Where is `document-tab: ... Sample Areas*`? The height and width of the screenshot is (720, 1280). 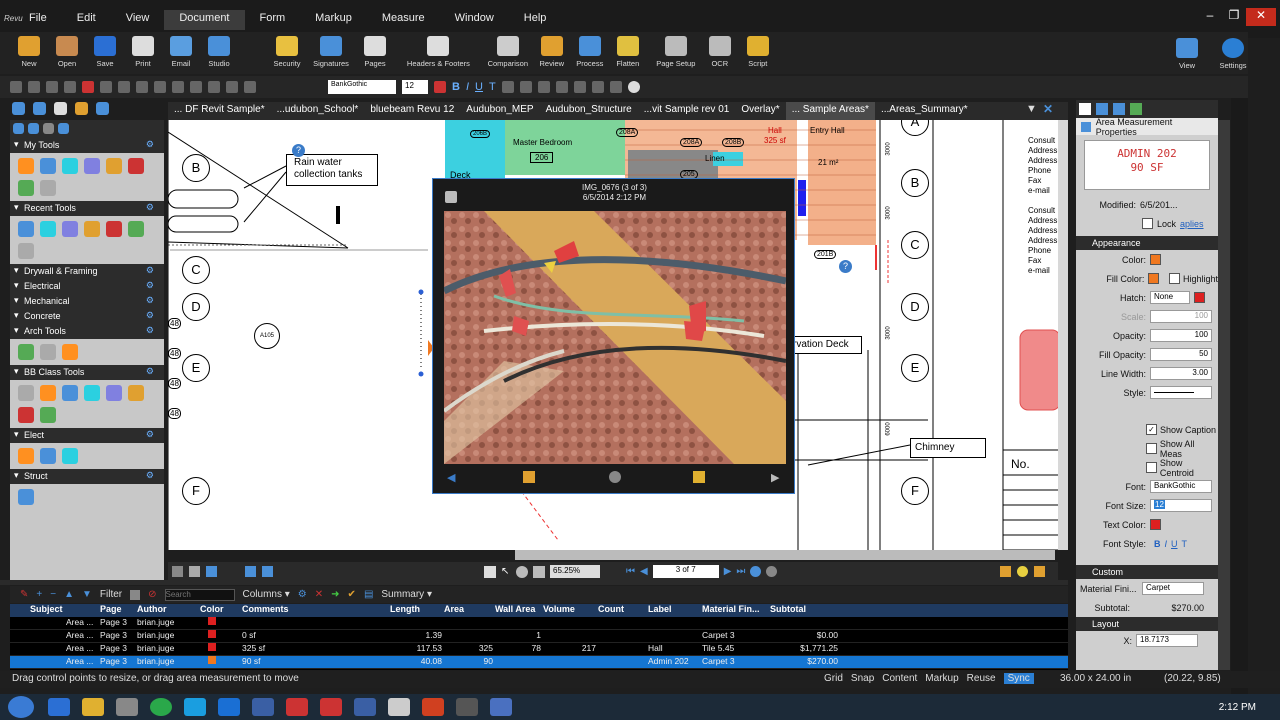 document-tab: ... Sample Areas* is located at coordinates (830, 111).